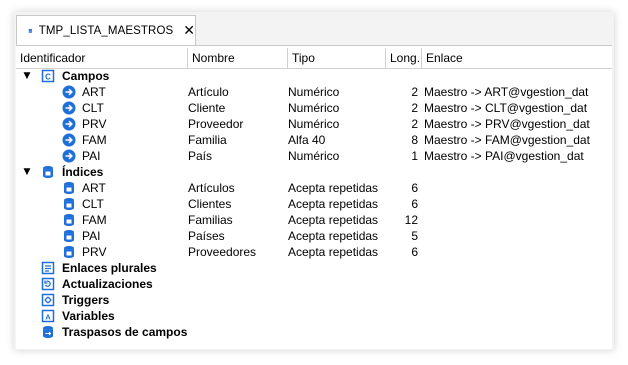 This screenshot has height=365, width=628. I want to click on database-icon, so click(30, 30).